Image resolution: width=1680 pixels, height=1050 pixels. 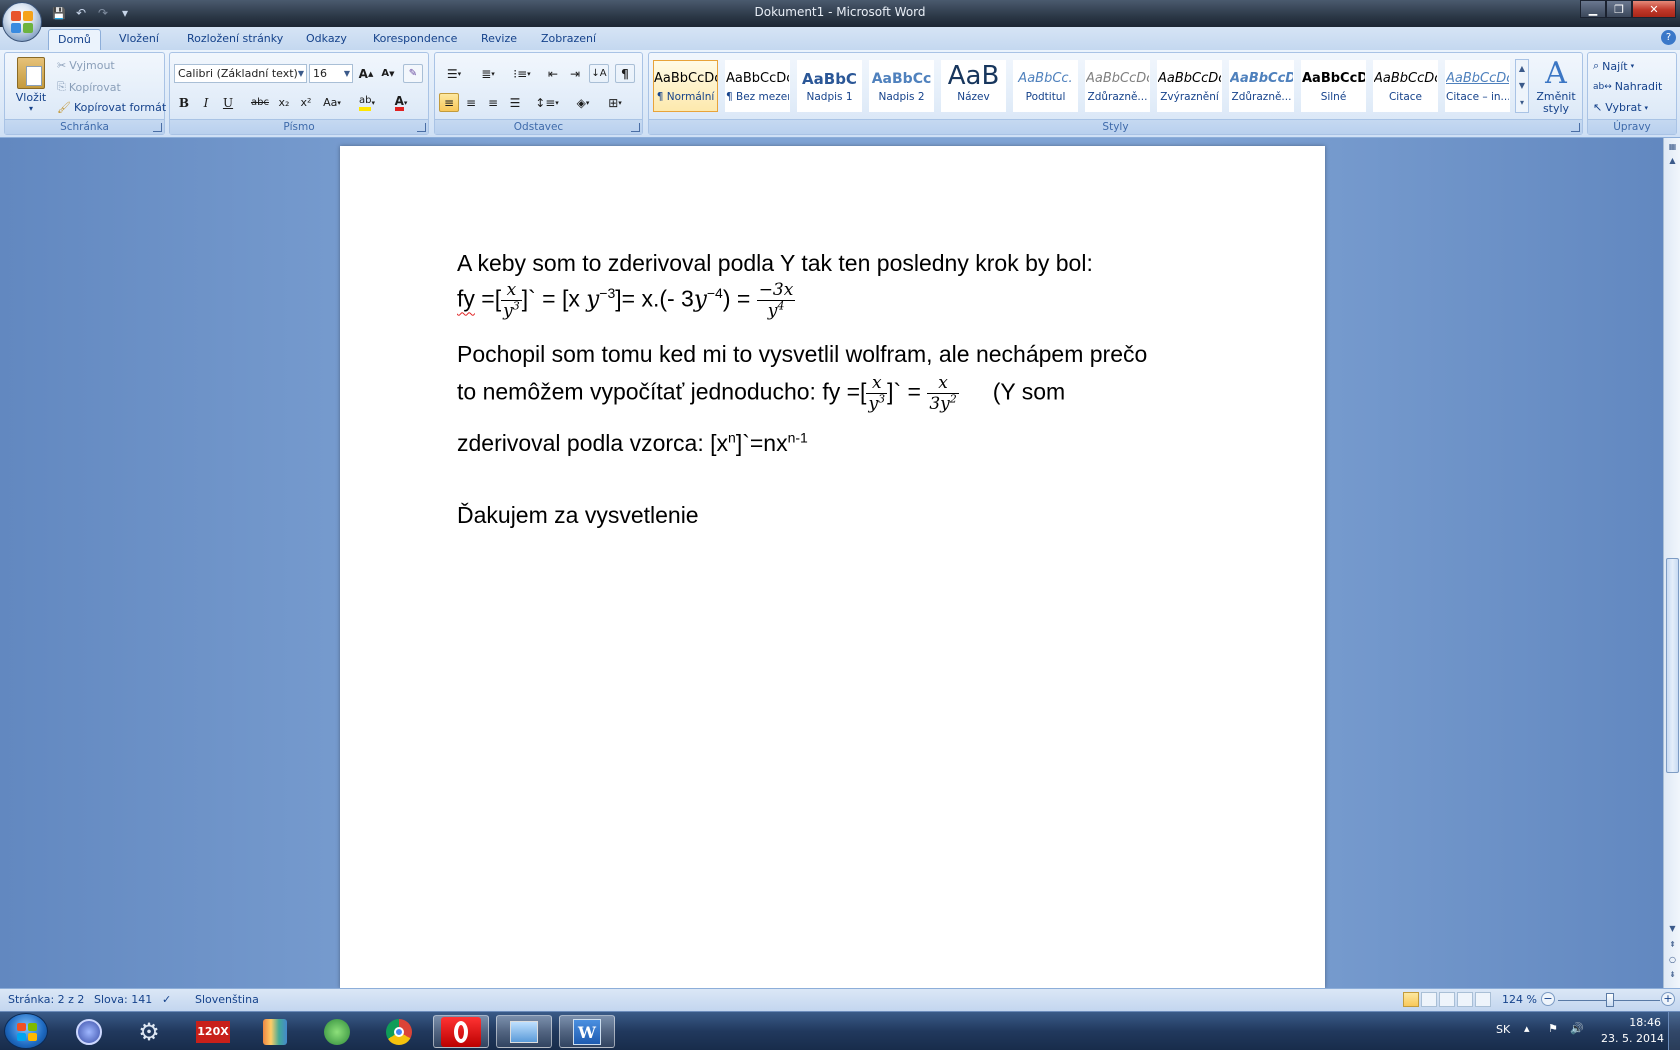 What do you see at coordinates (1465, 999) in the screenshot?
I see `outline-view-icon` at bounding box center [1465, 999].